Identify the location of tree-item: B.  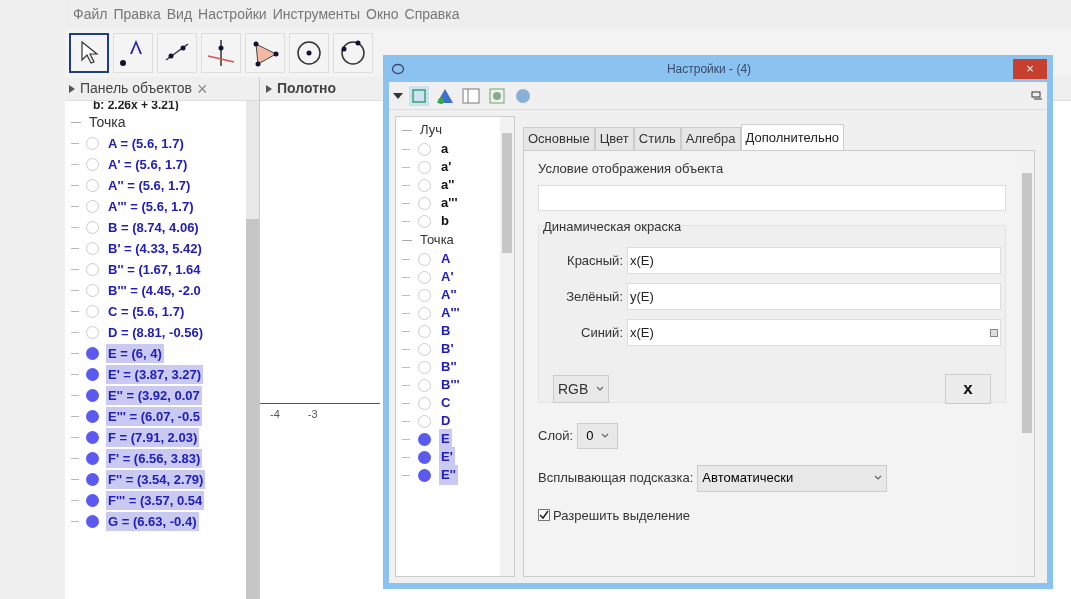
(446, 331).